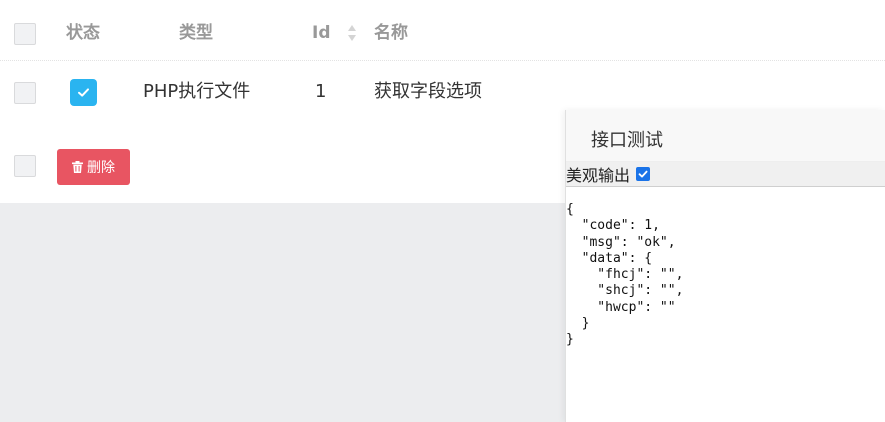 The width and height of the screenshot is (885, 422). I want to click on delete-button-label: 删除, so click(101, 168).